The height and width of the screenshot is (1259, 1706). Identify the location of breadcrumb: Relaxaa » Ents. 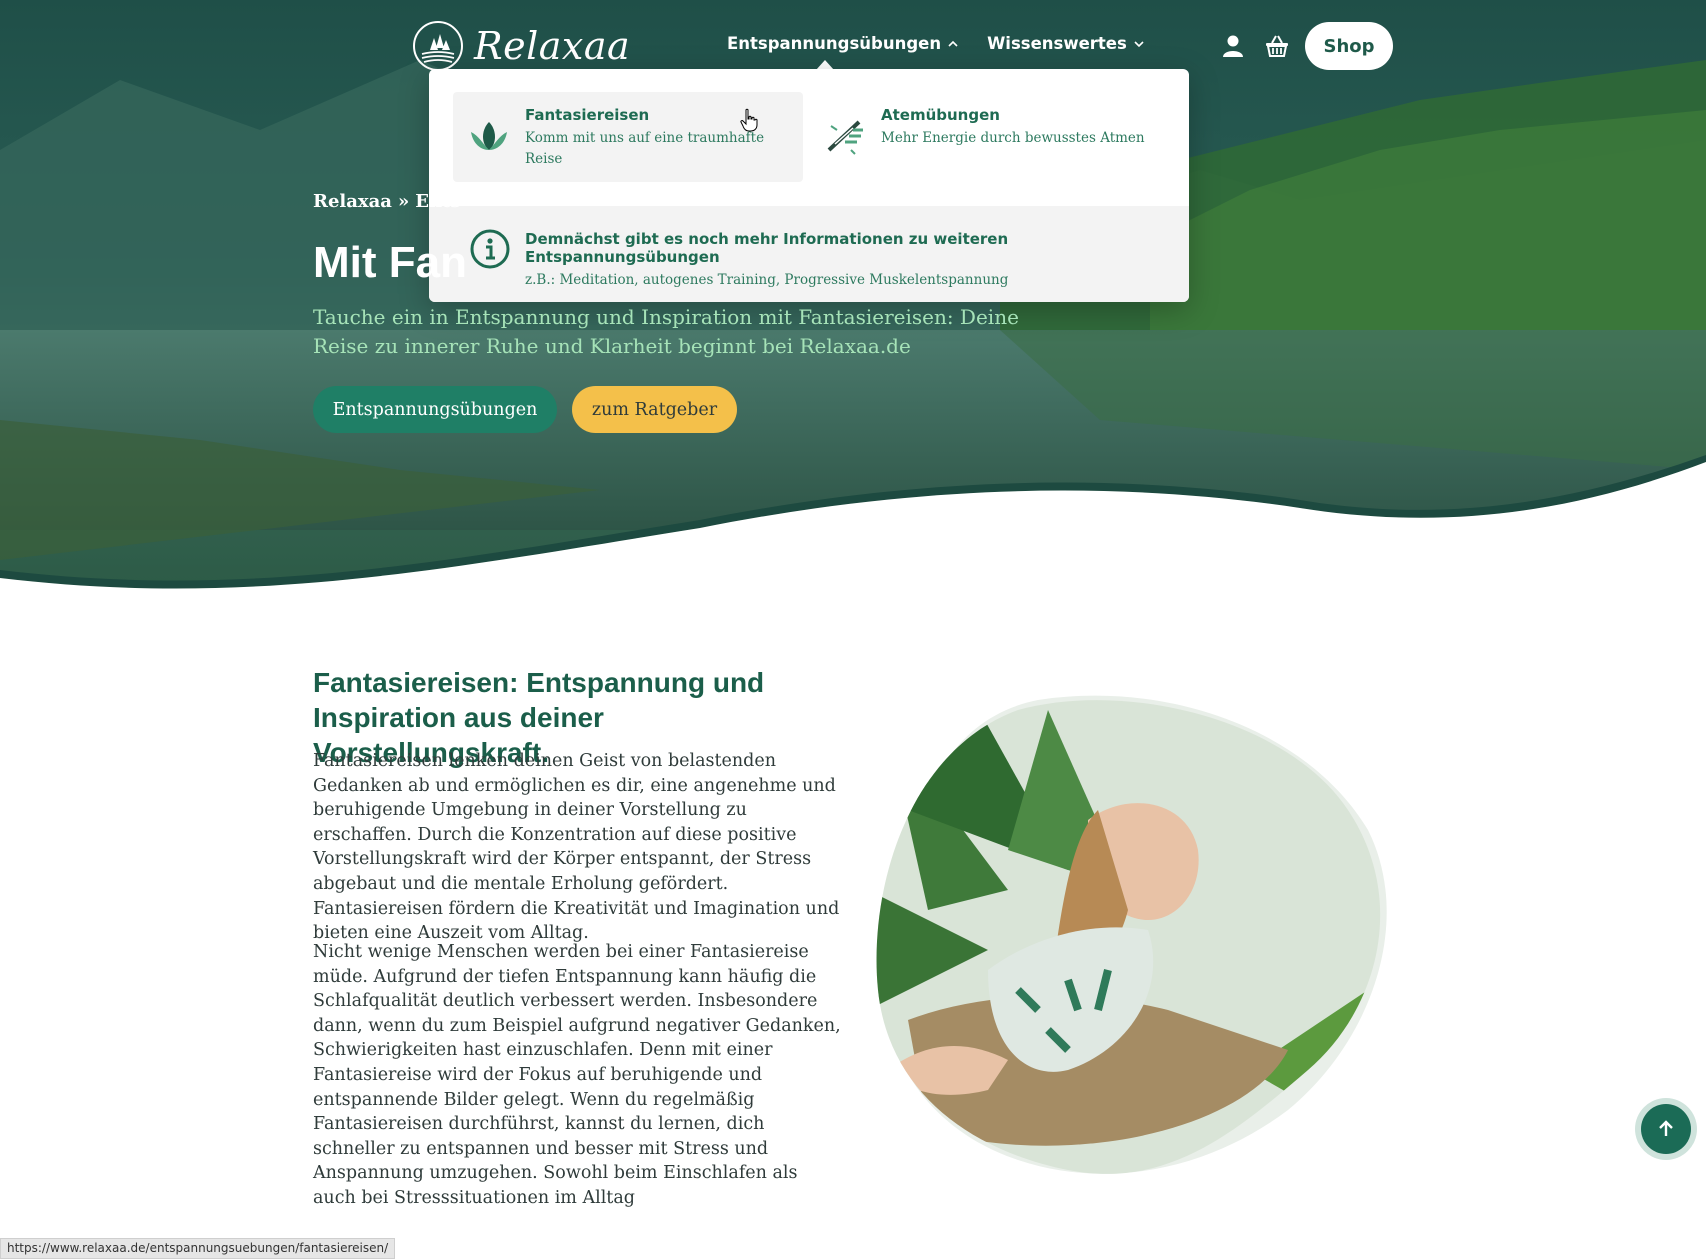
(387, 201).